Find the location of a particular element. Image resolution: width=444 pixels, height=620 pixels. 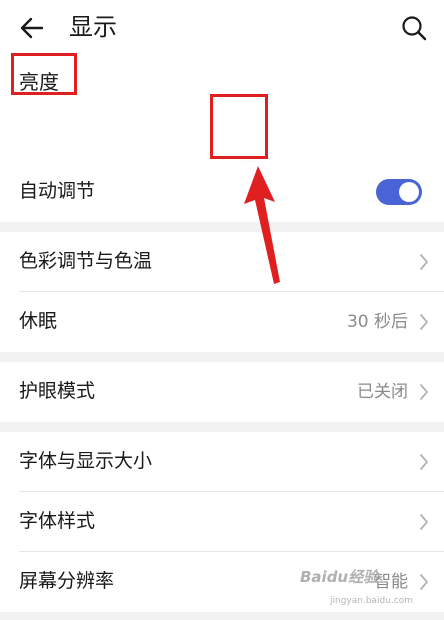

search-button is located at coordinates (414, 28).